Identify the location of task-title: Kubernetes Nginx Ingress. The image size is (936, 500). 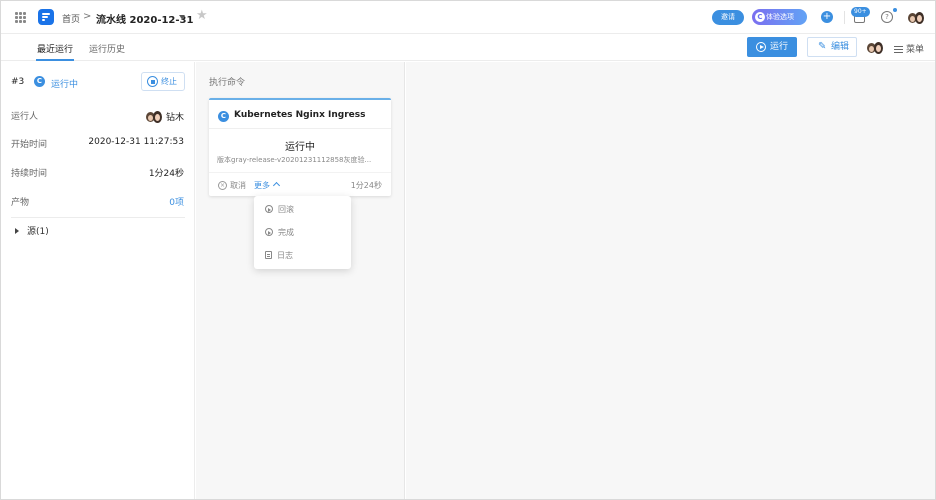
(300, 115).